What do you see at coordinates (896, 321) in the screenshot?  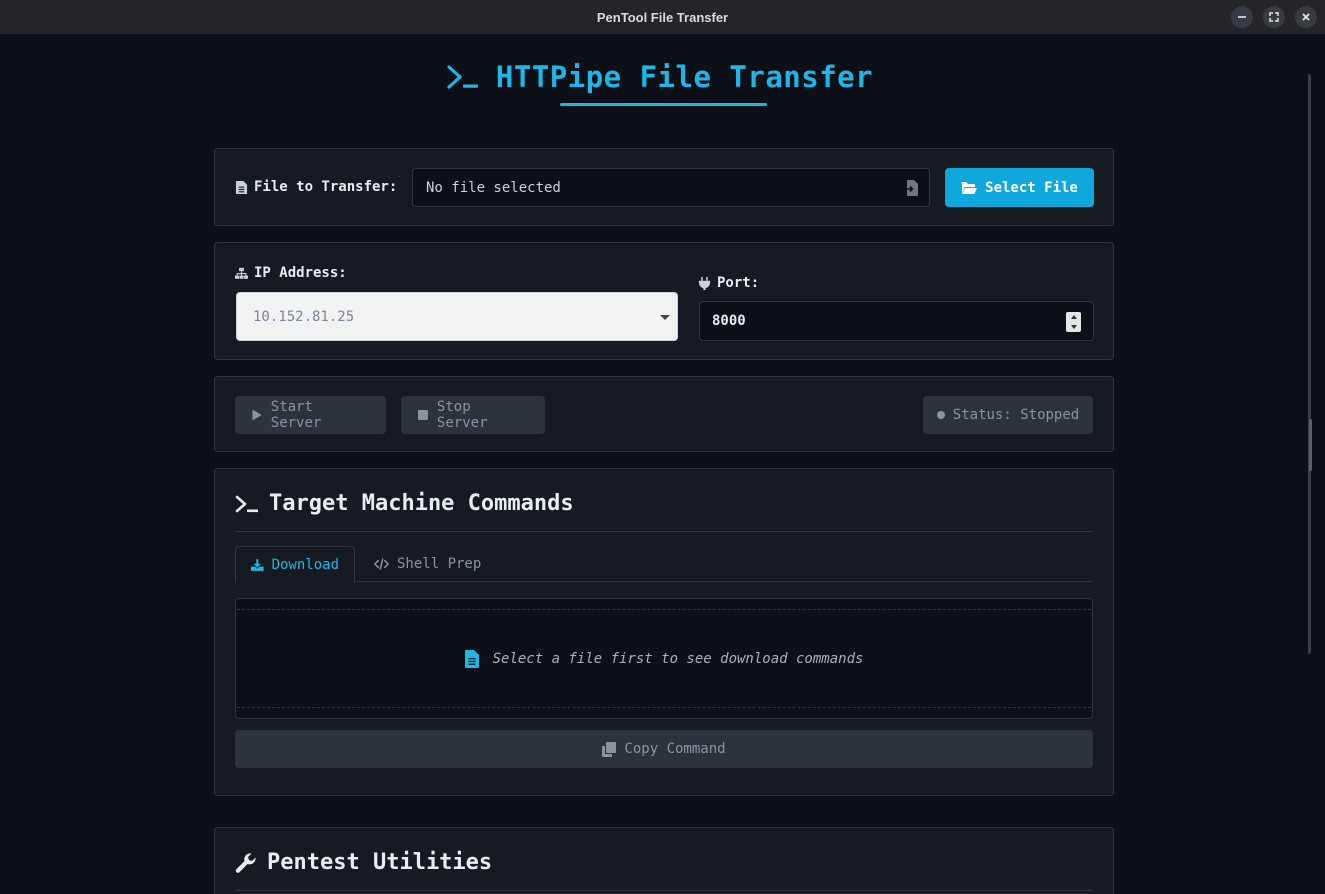 I see `port-input: 8000` at bounding box center [896, 321].